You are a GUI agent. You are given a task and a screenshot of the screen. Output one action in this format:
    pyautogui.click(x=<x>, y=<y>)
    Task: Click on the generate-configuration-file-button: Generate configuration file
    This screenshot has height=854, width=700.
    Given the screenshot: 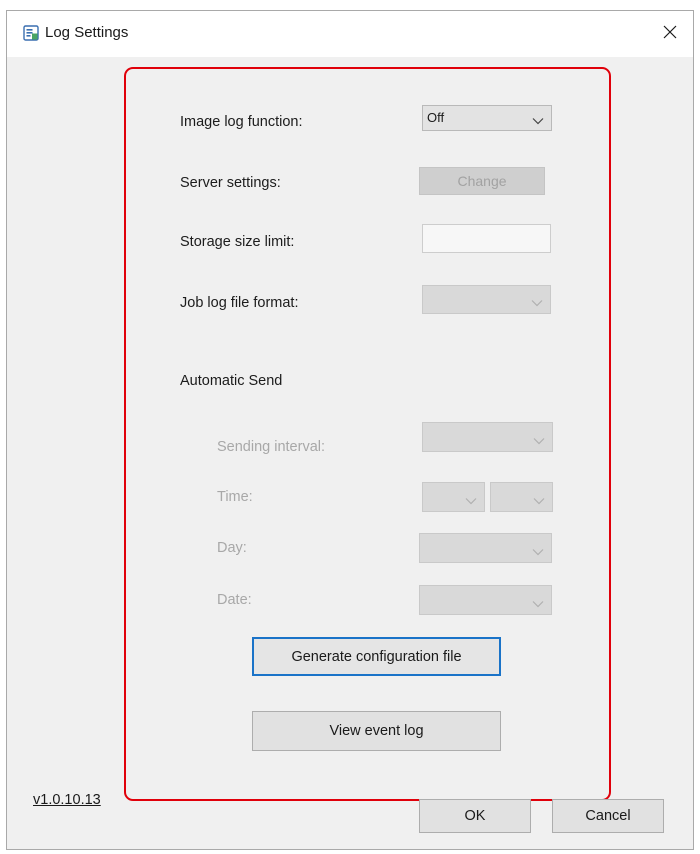 What is the action you would take?
    pyautogui.click(x=376, y=656)
    